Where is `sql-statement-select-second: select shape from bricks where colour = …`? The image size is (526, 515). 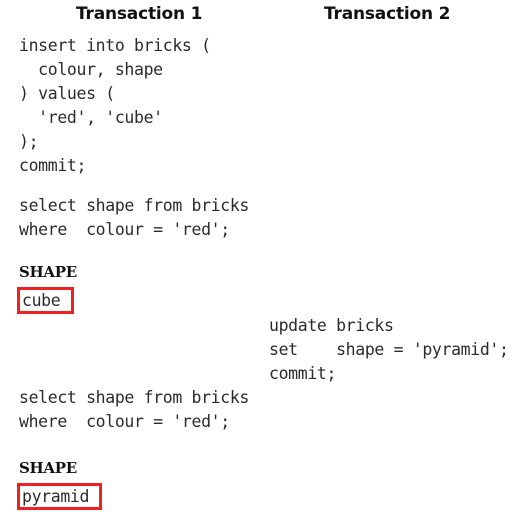
sql-statement-select-second: select shape from bricks where colour = … is located at coordinates (134, 409).